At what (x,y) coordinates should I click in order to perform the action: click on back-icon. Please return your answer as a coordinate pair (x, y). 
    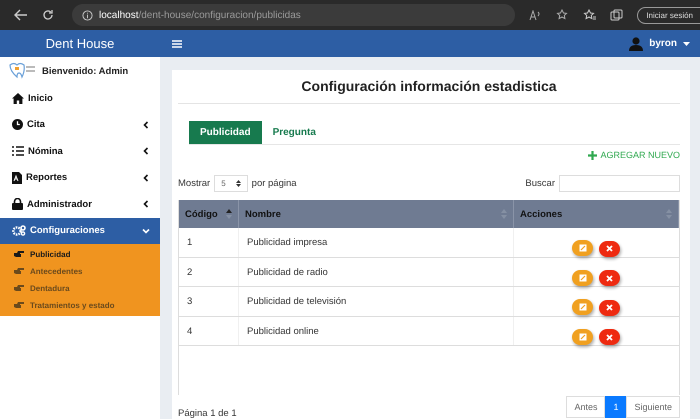
    Looking at the image, I should click on (21, 15).